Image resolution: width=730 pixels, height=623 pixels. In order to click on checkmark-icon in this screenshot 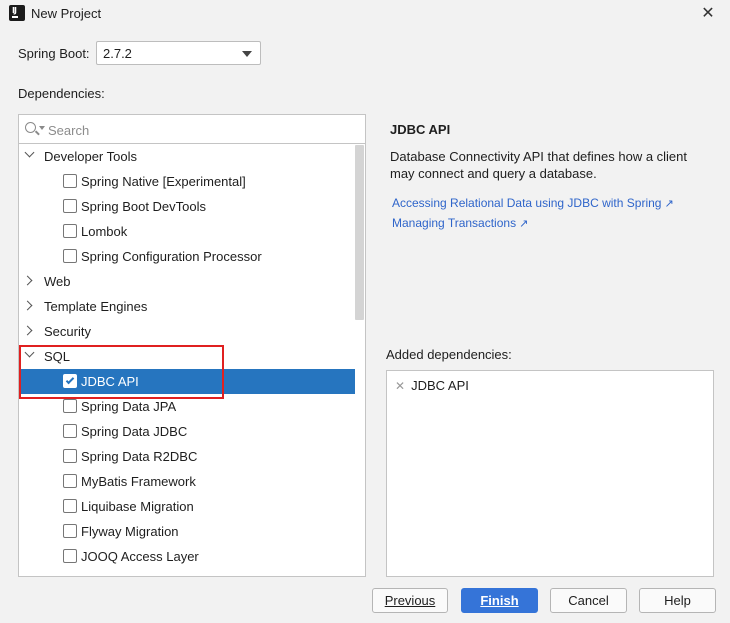, I will do `click(70, 380)`.